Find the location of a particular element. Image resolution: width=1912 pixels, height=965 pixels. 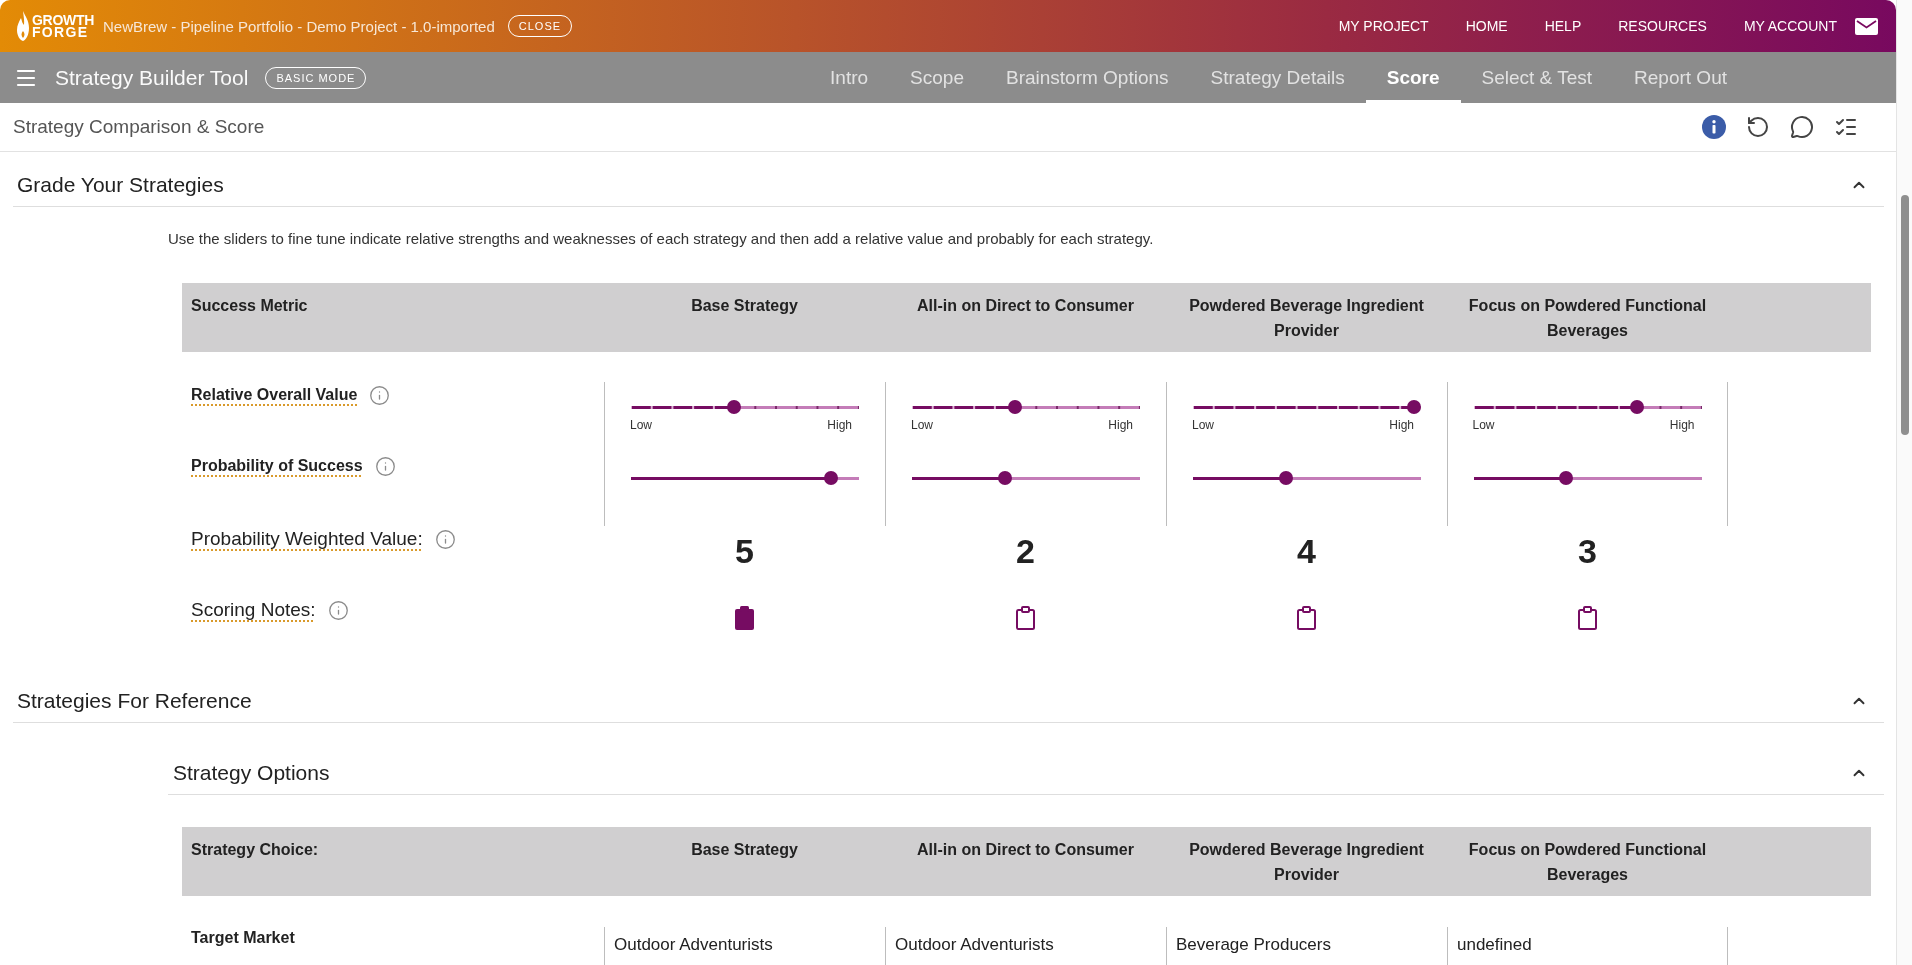

undo-icon is located at coordinates (1758, 127).